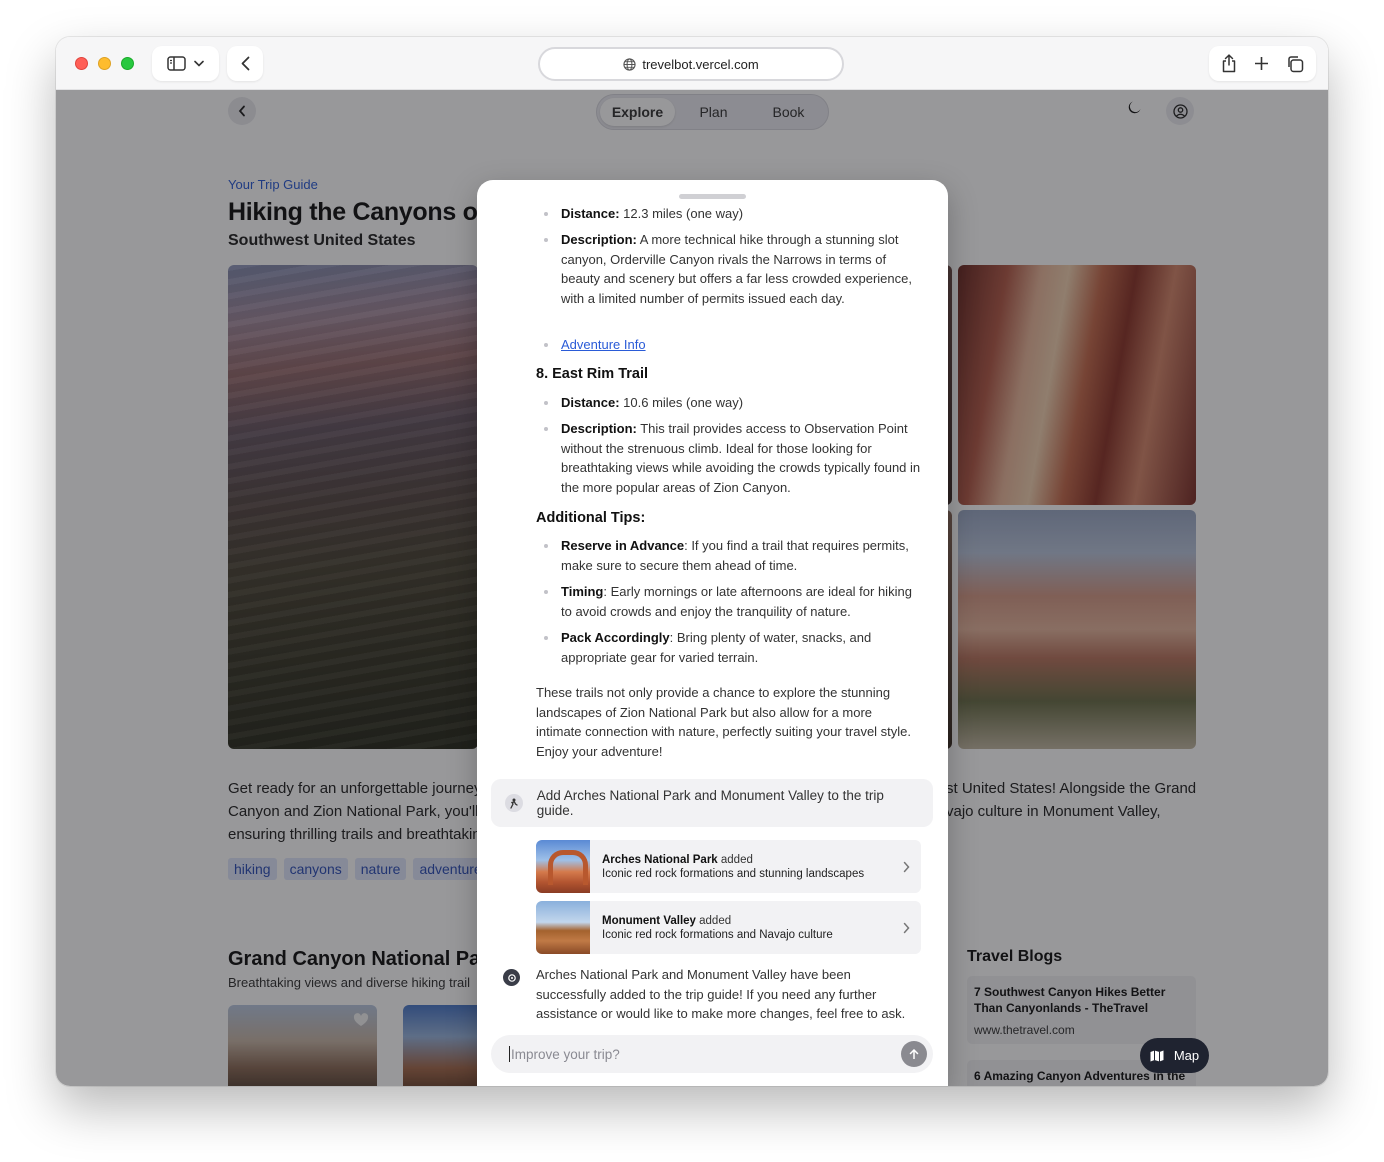 The width and height of the screenshot is (1384, 1162). What do you see at coordinates (81, 63) in the screenshot?
I see `close-window-button` at bounding box center [81, 63].